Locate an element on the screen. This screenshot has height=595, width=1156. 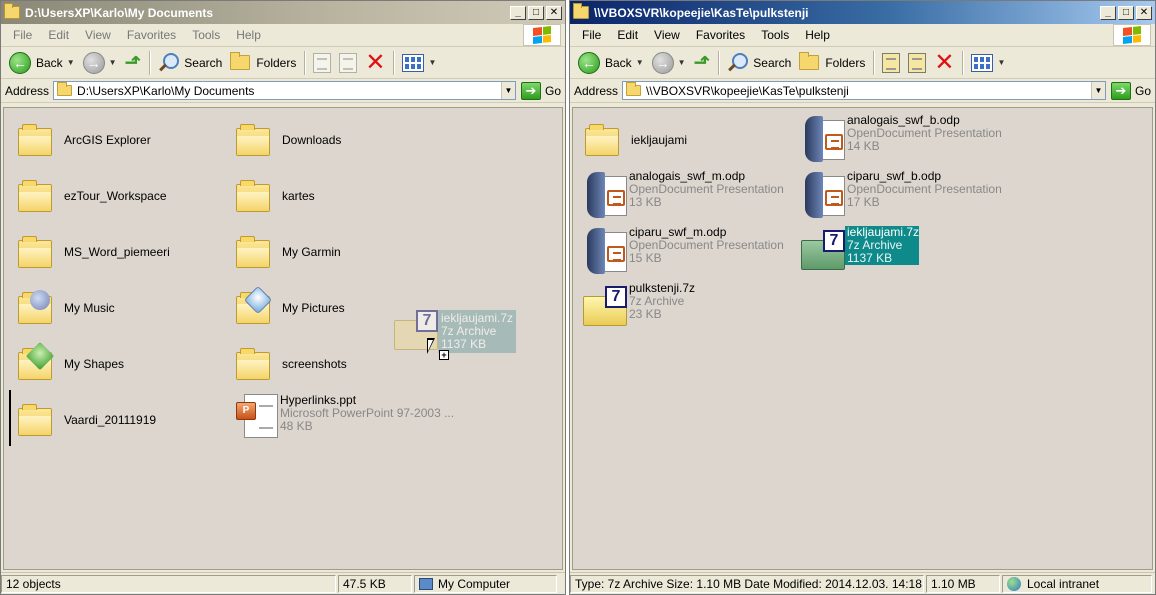
7zip-icon: 7 is located at coordinates (427, 321).